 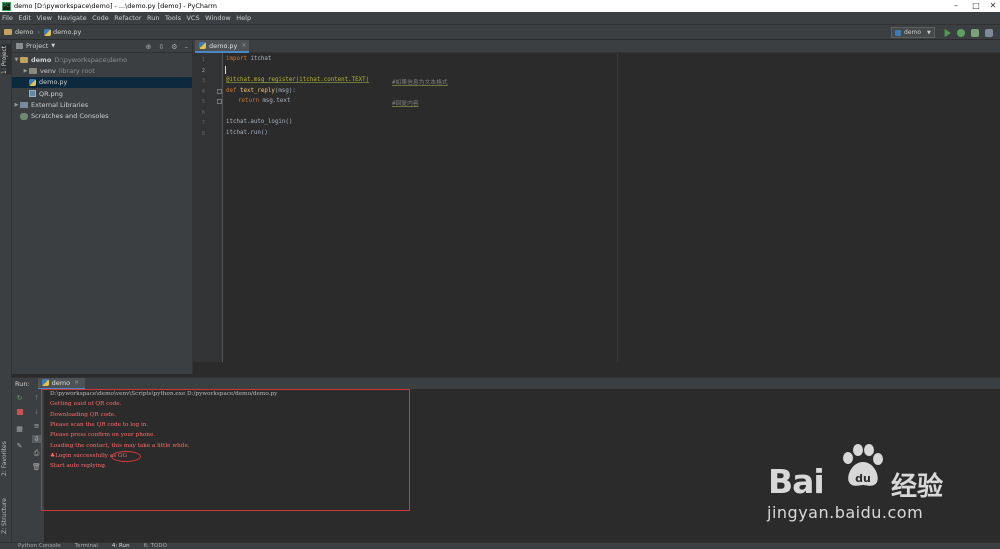 What do you see at coordinates (917, 487) in the screenshot?
I see `watermark-brand-cn: 经验` at bounding box center [917, 487].